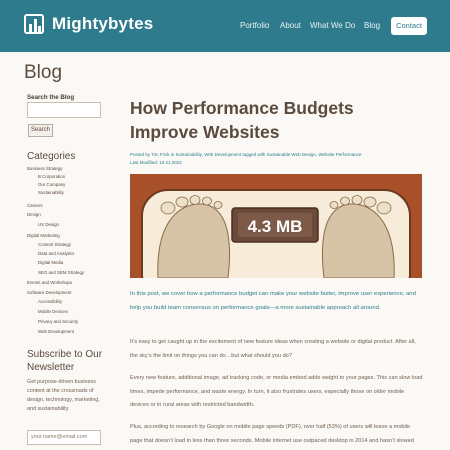 The width and height of the screenshot is (450, 450). I want to click on scale-illustration: 4.3 MB, so click(276, 226).